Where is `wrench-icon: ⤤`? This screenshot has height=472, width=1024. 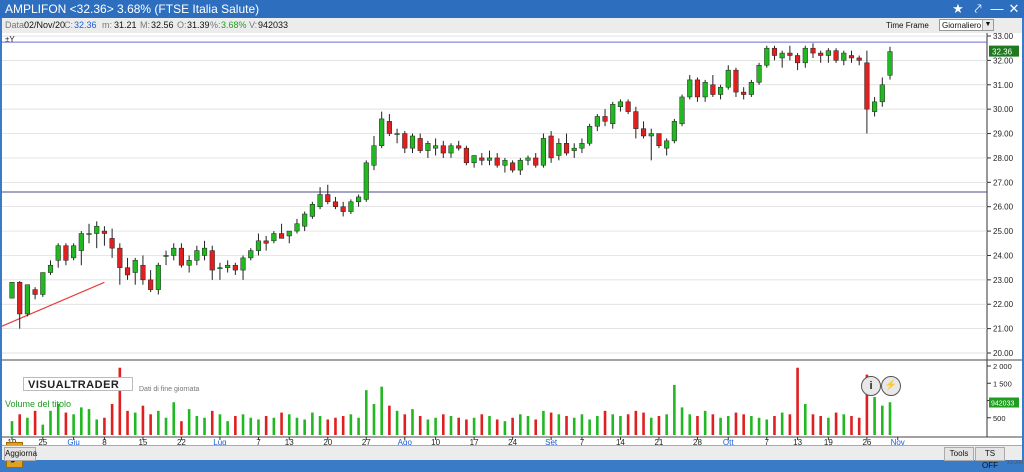 wrench-icon: ⤤ is located at coordinates (978, 9).